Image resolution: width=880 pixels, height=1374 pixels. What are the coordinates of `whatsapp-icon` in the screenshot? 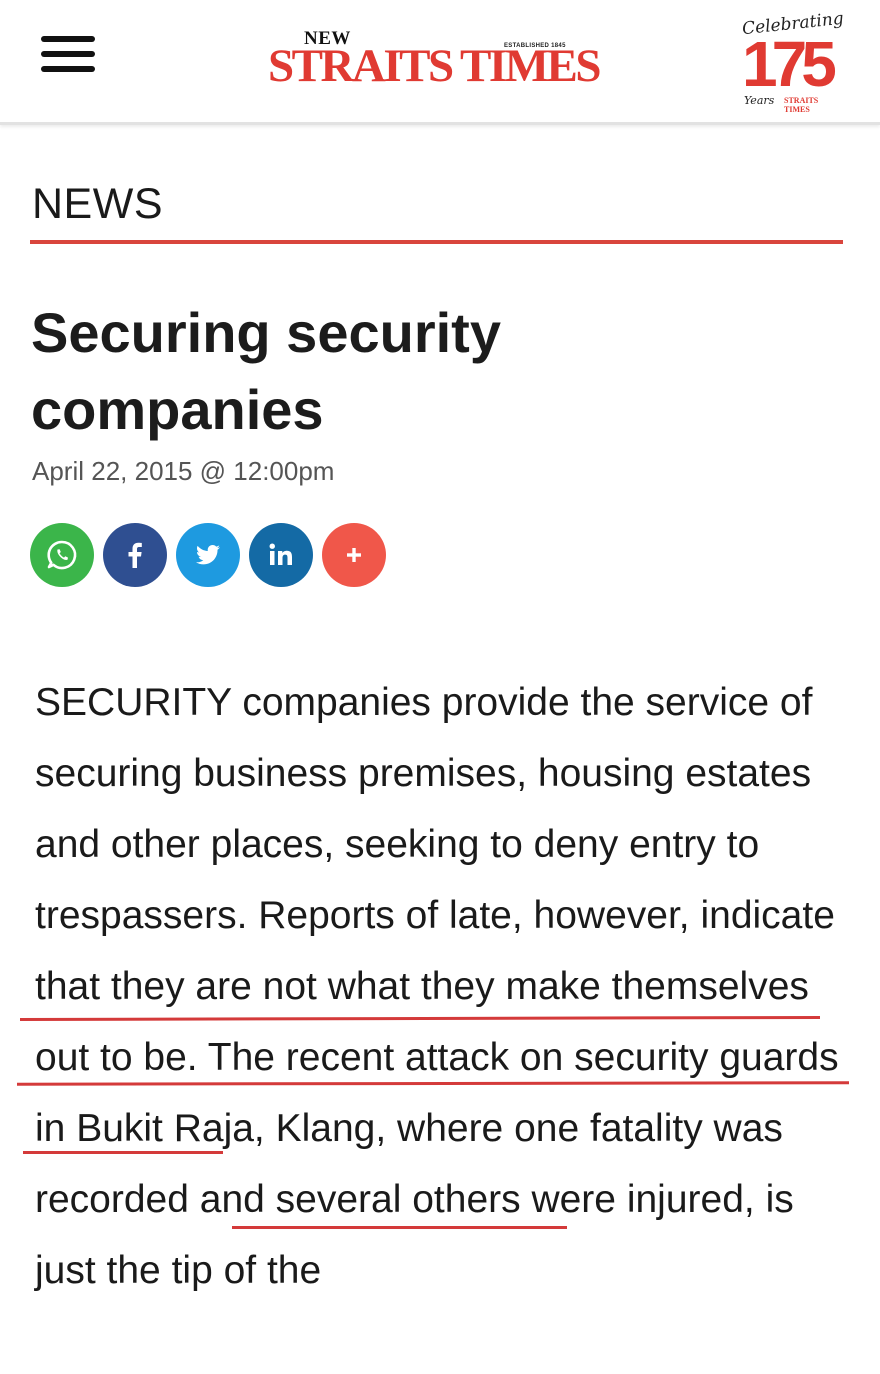 It's located at (62, 555).